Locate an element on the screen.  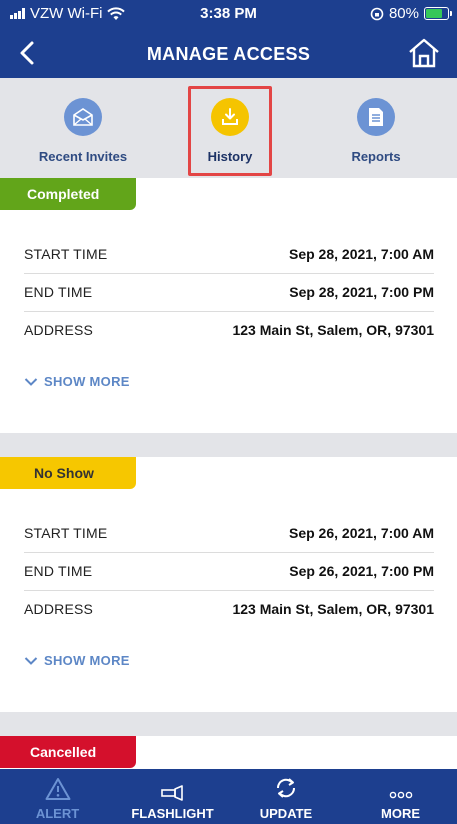
bottom-navigation: ALERT FLASHLIGHT UPDATE MORE is located at coordinates (228, 796).